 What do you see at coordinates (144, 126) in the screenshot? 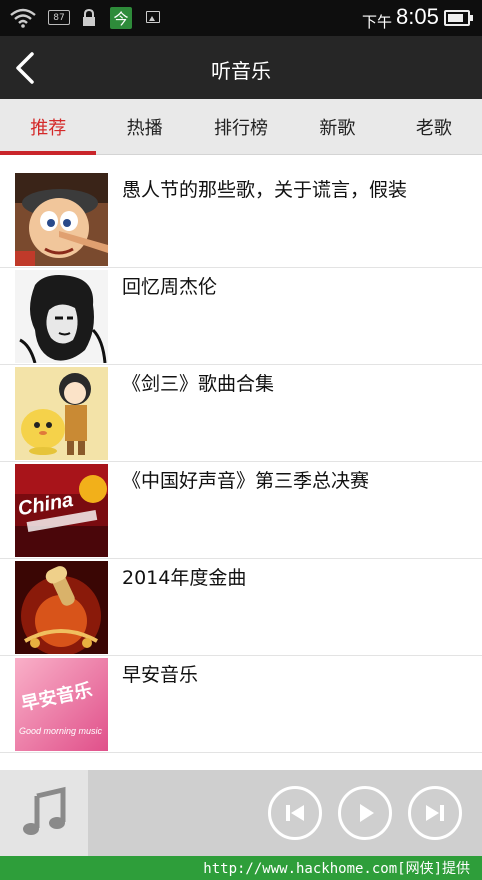
I see `tab-hot: 热播` at bounding box center [144, 126].